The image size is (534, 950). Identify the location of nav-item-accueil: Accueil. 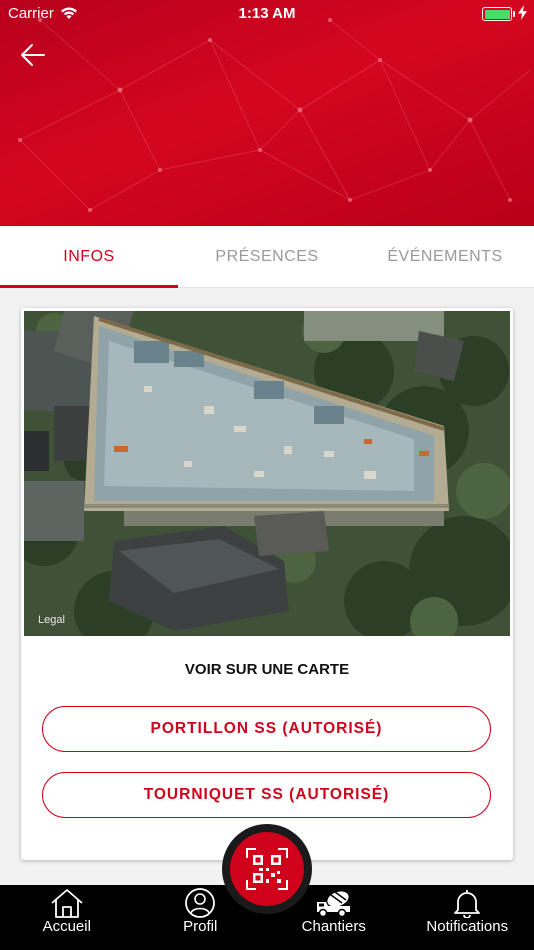
(67, 917).